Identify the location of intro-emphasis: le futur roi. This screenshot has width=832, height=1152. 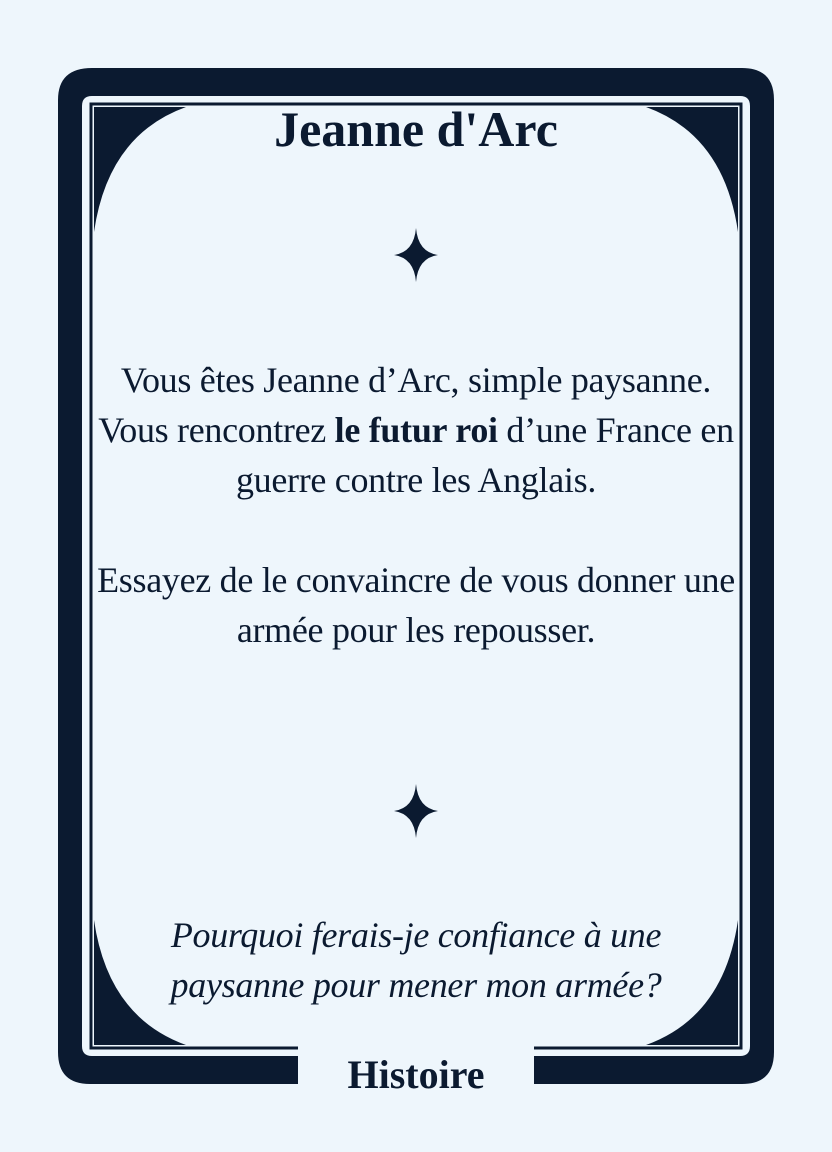
(416, 430).